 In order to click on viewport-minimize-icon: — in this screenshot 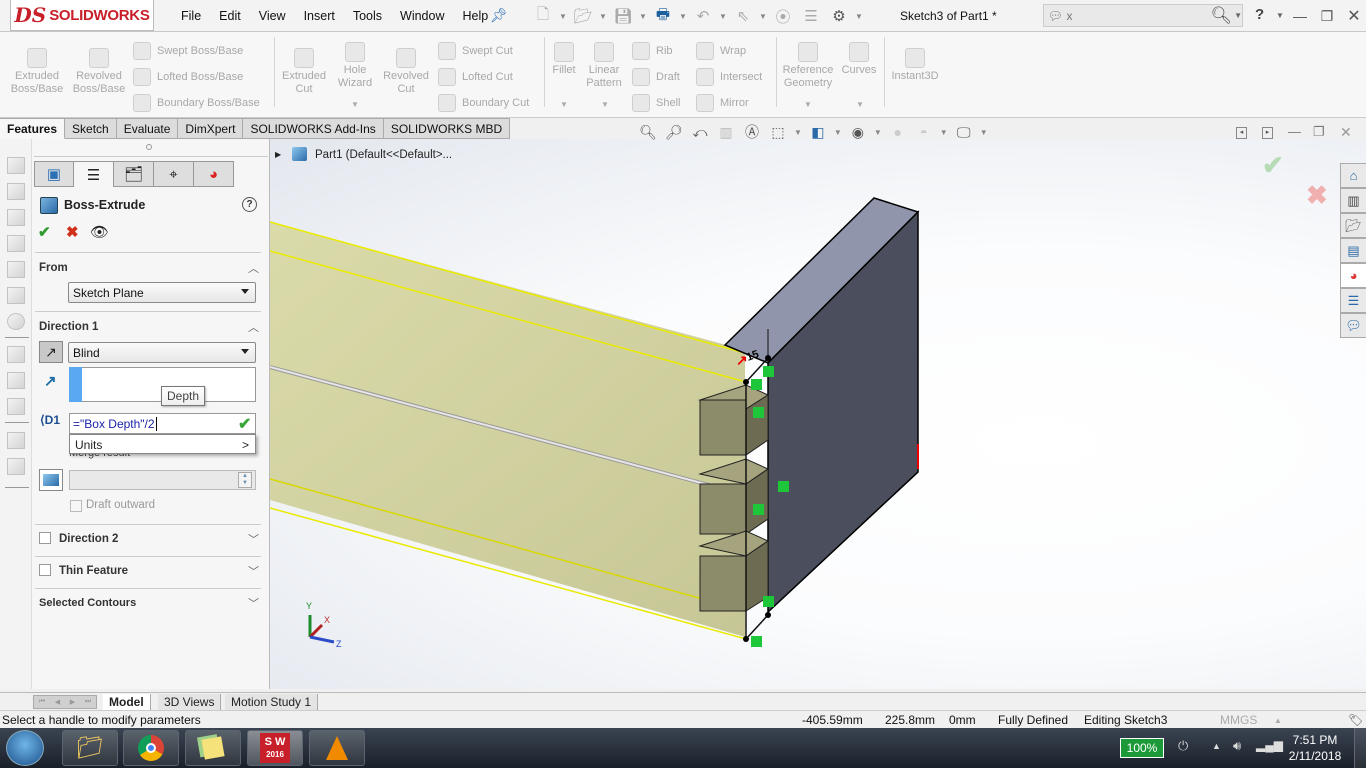, I will do `click(1294, 131)`.